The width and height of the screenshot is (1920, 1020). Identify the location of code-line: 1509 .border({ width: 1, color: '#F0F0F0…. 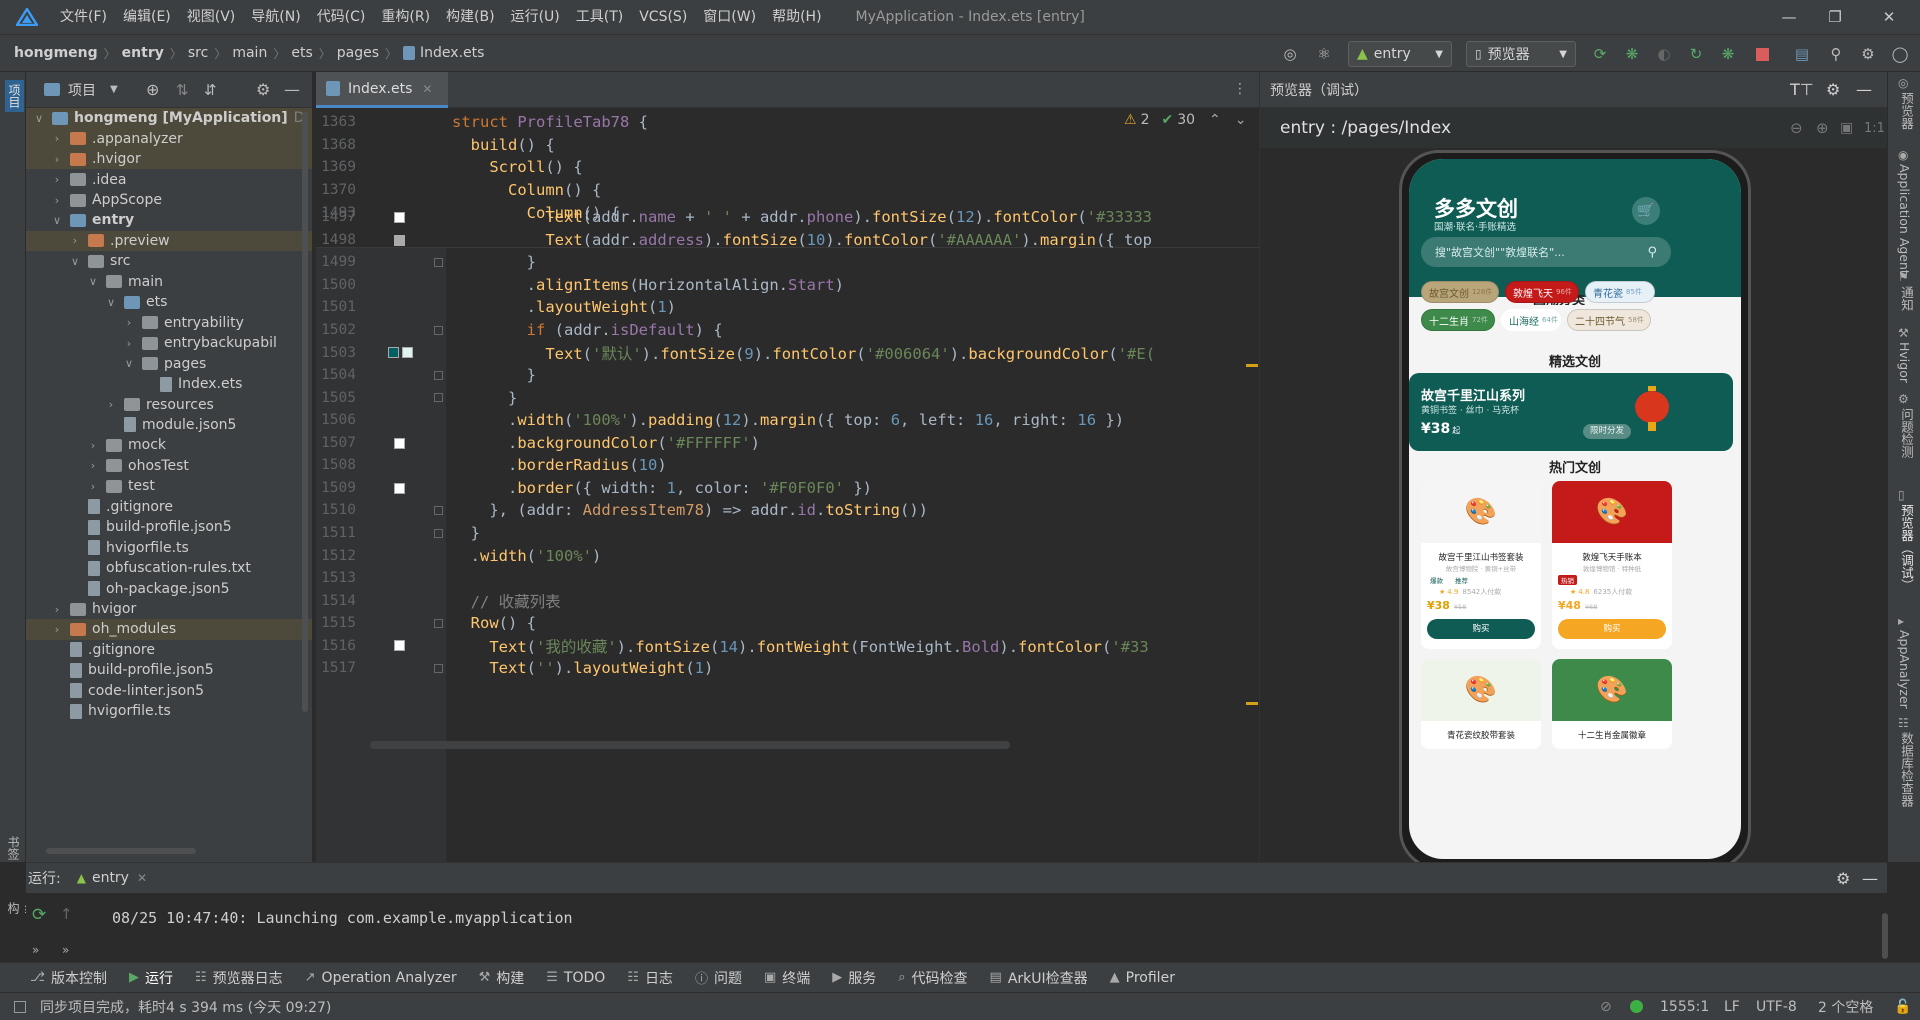
(787, 488).